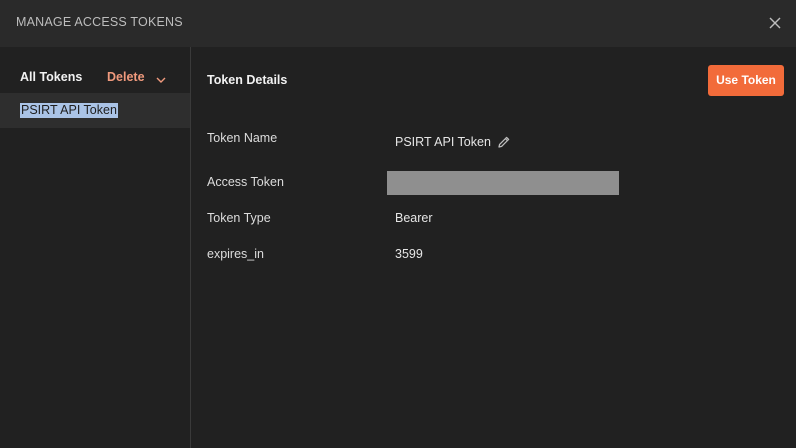 The height and width of the screenshot is (448, 796). Describe the element at coordinates (414, 218) in the screenshot. I see `token-type-value: Bearer` at that location.